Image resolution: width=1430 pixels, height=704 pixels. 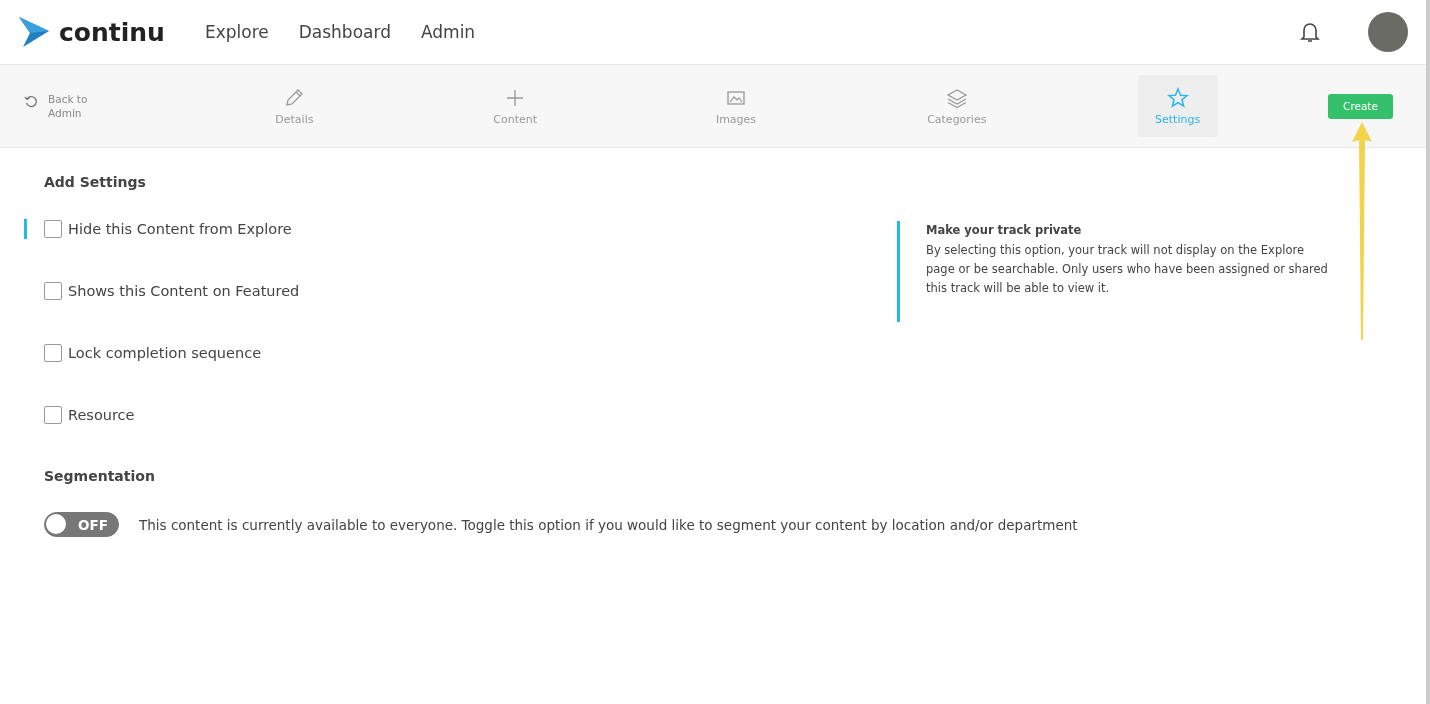 I want to click on logo-icon, so click(x=34, y=32).